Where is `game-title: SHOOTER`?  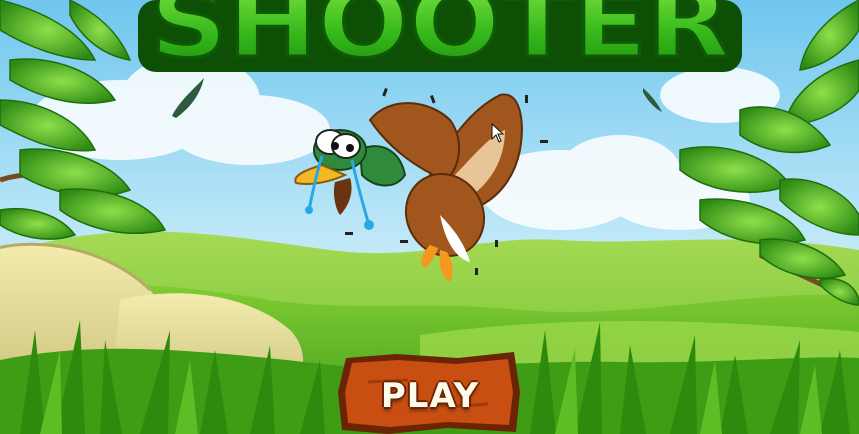
game-title: SHOOTER is located at coordinates (440, 40).